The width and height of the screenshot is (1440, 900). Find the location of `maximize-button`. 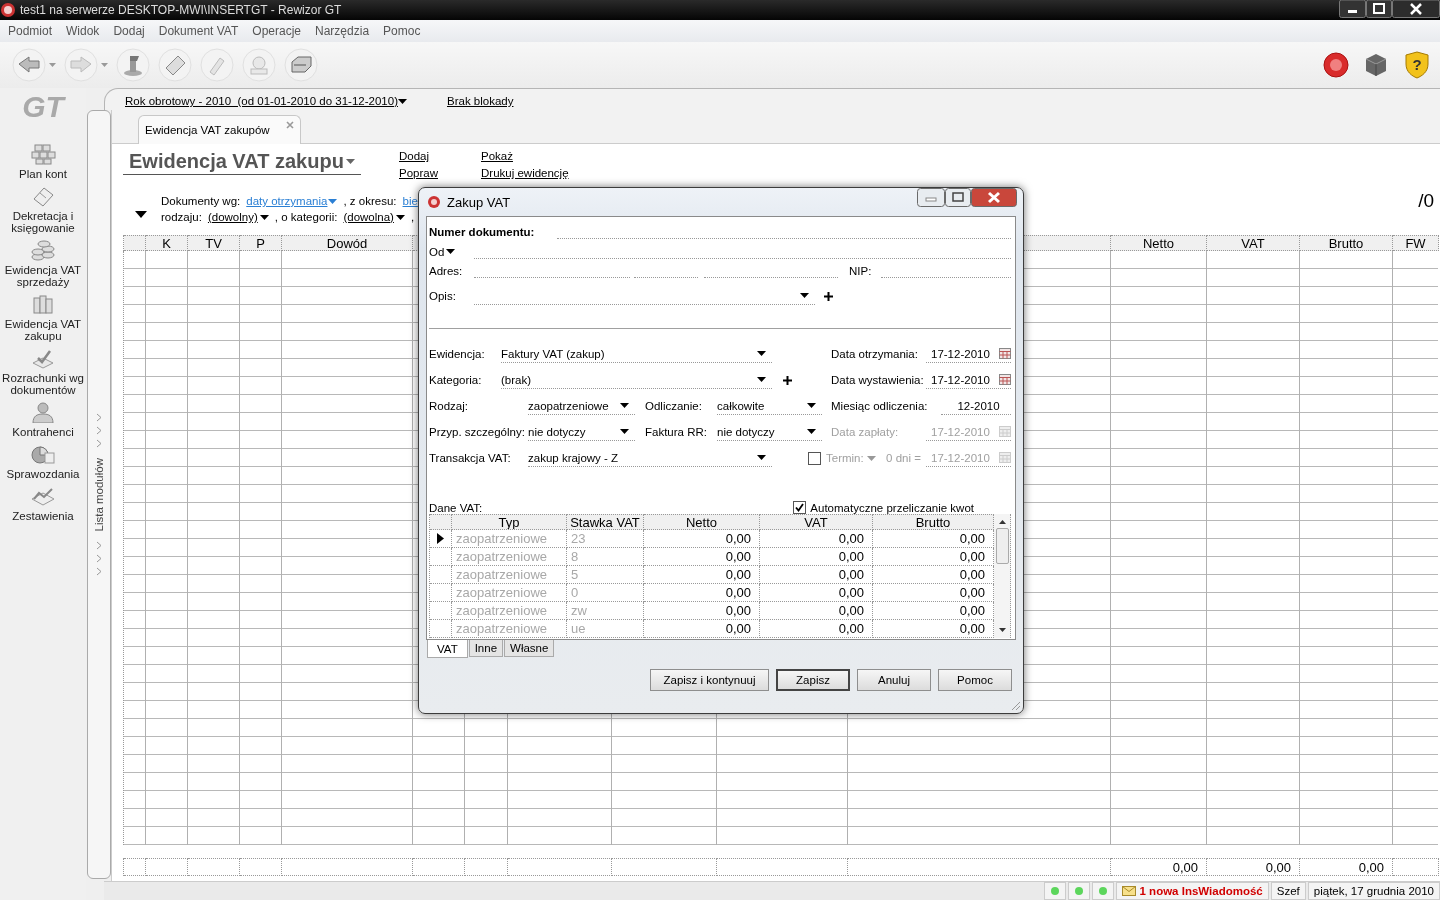

maximize-button is located at coordinates (1379, 9).